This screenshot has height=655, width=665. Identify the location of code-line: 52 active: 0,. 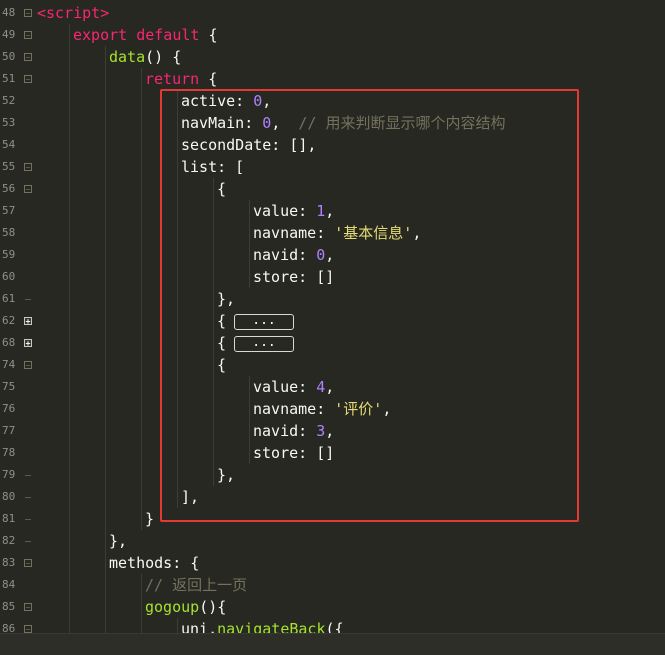
(332, 101).